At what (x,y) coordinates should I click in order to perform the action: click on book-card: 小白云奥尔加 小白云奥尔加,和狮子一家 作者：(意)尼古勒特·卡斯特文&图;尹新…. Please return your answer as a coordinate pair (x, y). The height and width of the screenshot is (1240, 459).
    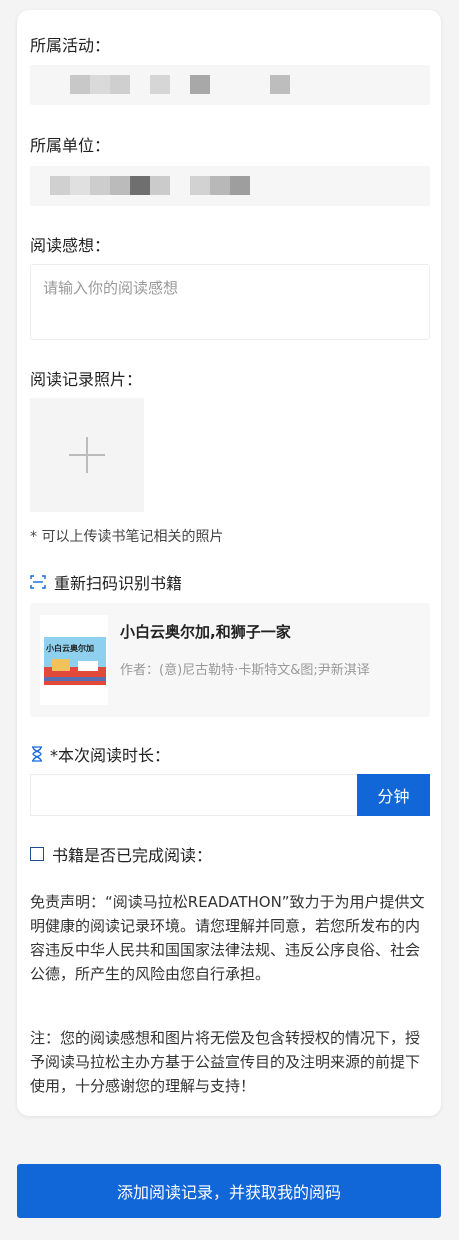
    Looking at the image, I should click on (230, 660).